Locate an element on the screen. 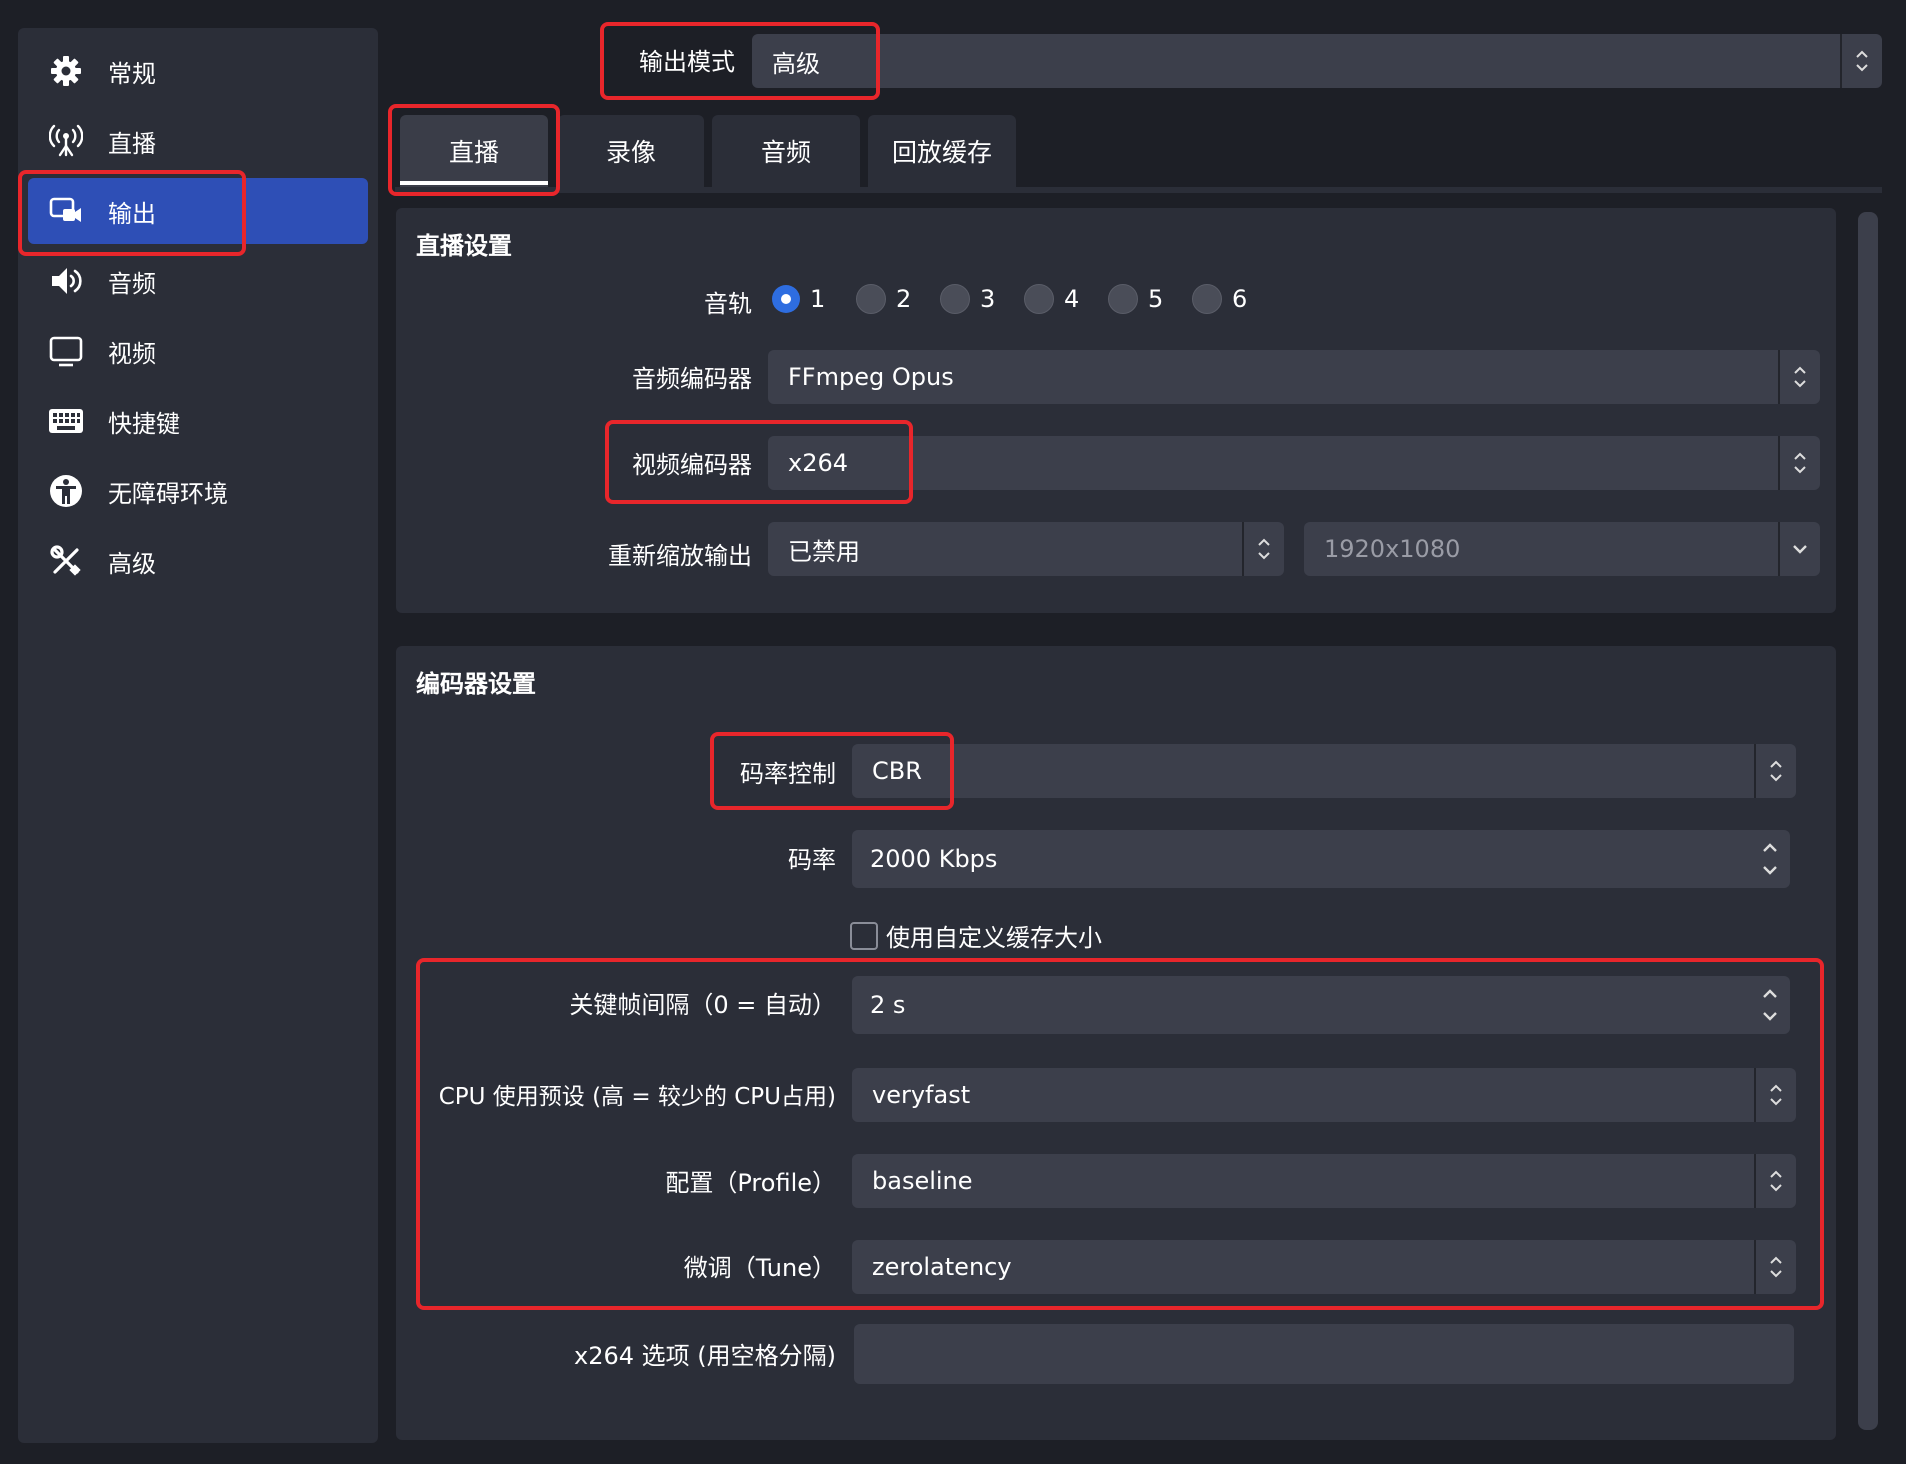  audio-track-option-5: 5 is located at coordinates (1150, 299).